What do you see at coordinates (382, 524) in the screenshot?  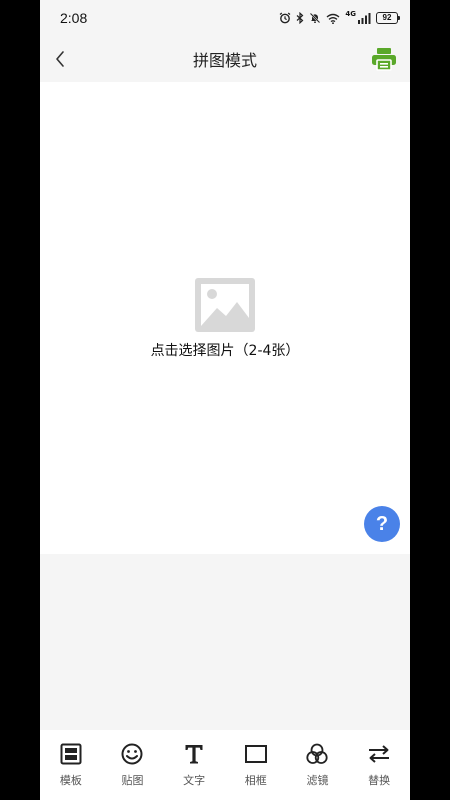 I see `help-button: ?` at bounding box center [382, 524].